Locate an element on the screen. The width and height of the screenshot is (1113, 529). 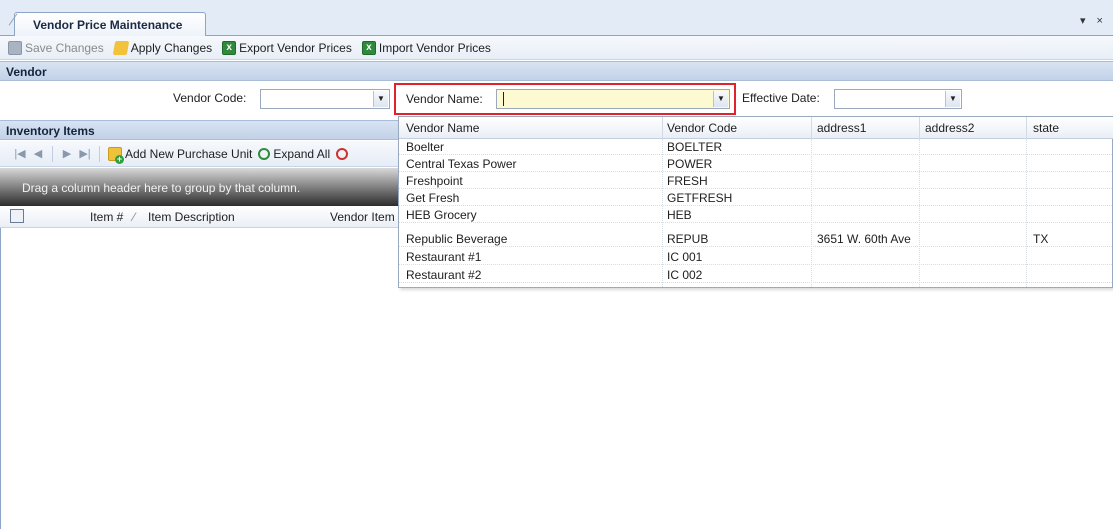
cell-vendor-code: POWER is located at coordinates (690, 164).